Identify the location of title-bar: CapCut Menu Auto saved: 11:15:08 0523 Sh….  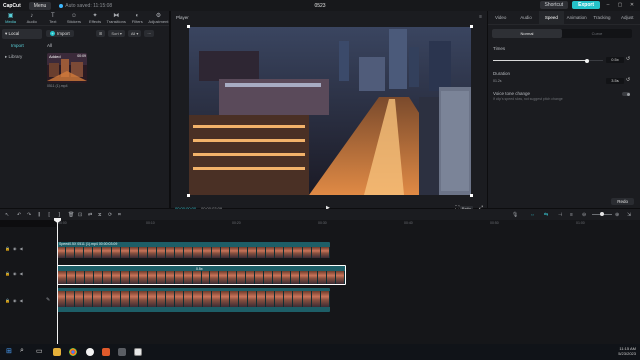
(320, 5).